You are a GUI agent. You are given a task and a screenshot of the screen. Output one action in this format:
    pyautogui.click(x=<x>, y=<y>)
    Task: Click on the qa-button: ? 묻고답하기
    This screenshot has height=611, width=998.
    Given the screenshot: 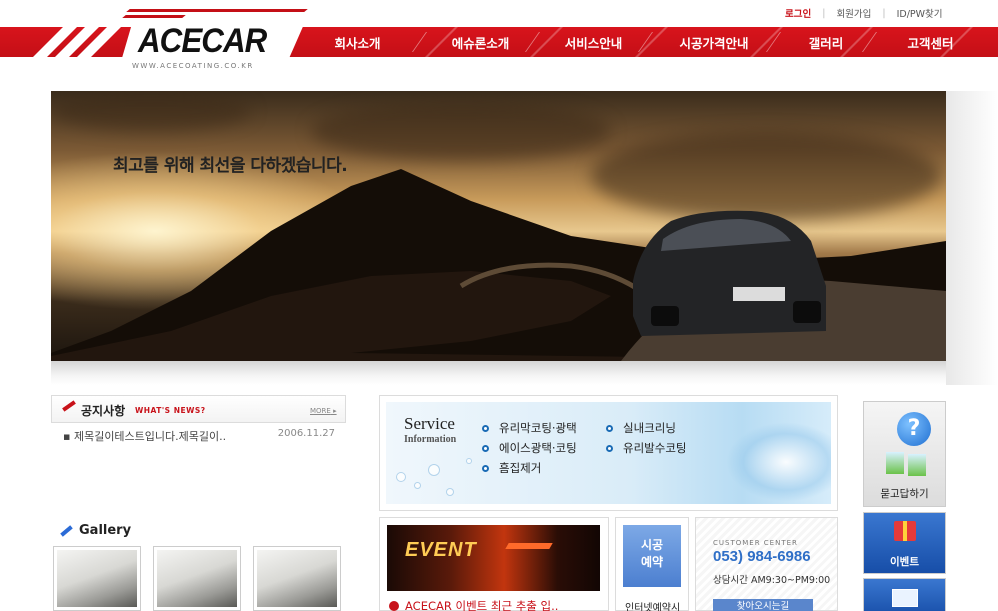 What is the action you would take?
    pyautogui.click(x=904, y=454)
    